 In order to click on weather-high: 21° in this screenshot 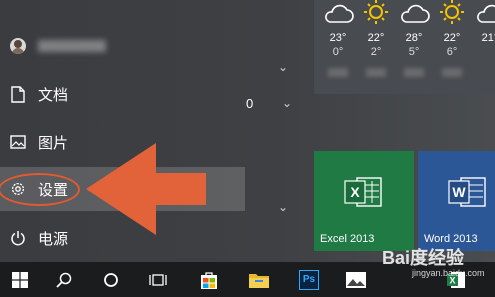, I will do `click(488, 38)`.